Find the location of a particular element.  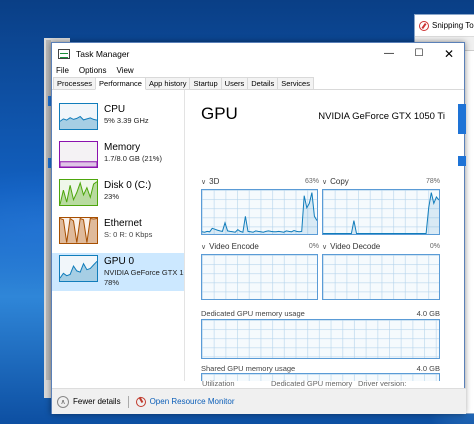

graph-percent: 63% is located at coordinates (311, 181).